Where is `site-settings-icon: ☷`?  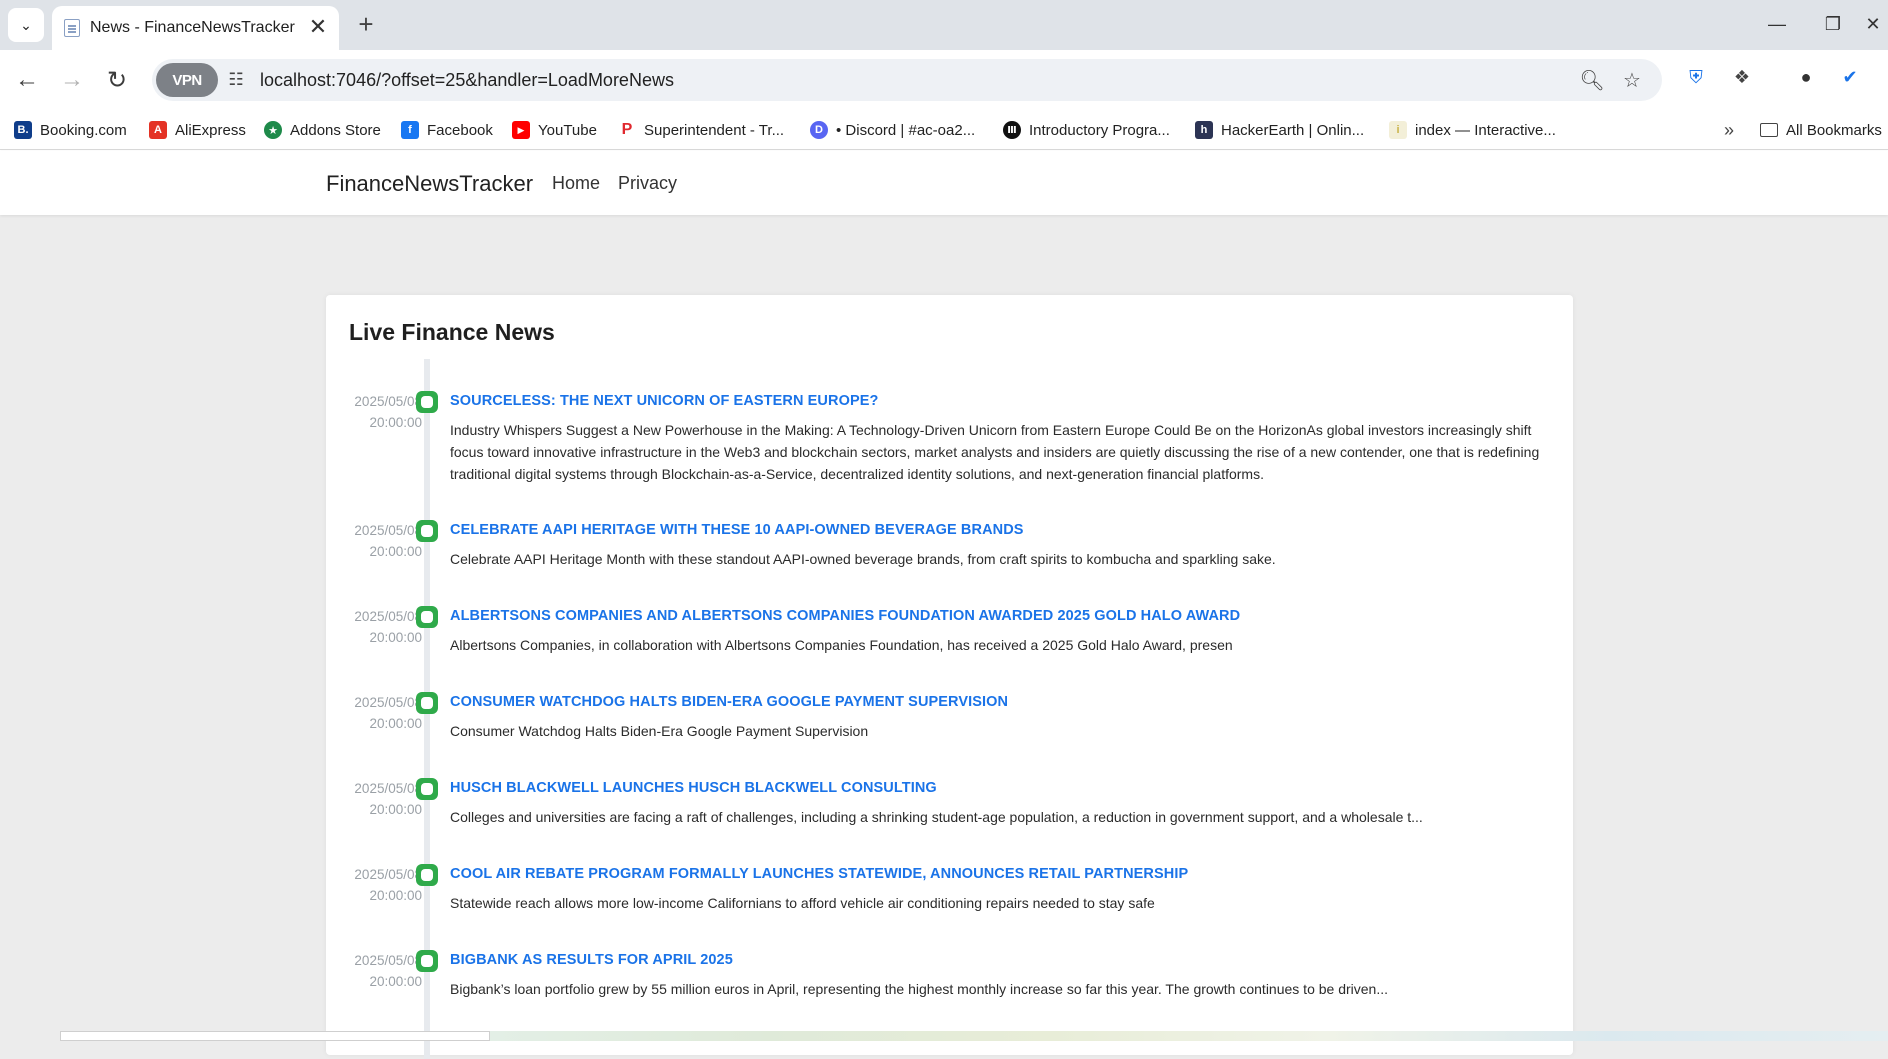
site-settings-icon: ☷ is located at coordinates (236, 80).